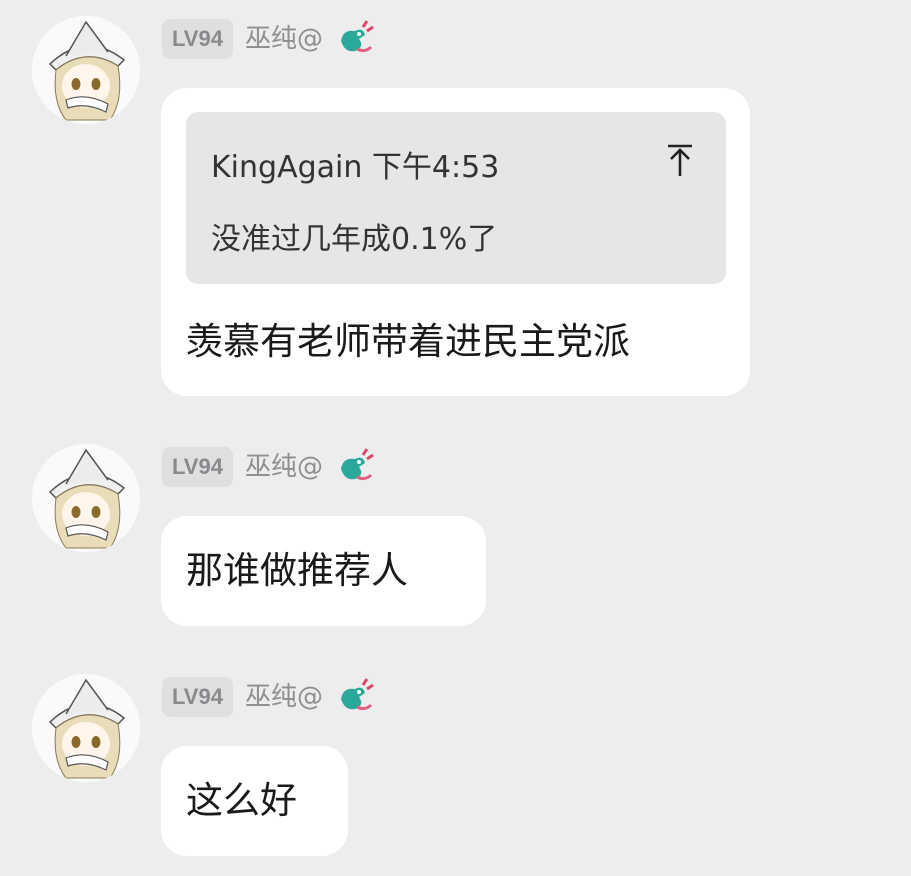  Describe the element at coordinates (354, 239) in the screenshot. I see `quote-text: 没准过几年成0.1%了` at that location.